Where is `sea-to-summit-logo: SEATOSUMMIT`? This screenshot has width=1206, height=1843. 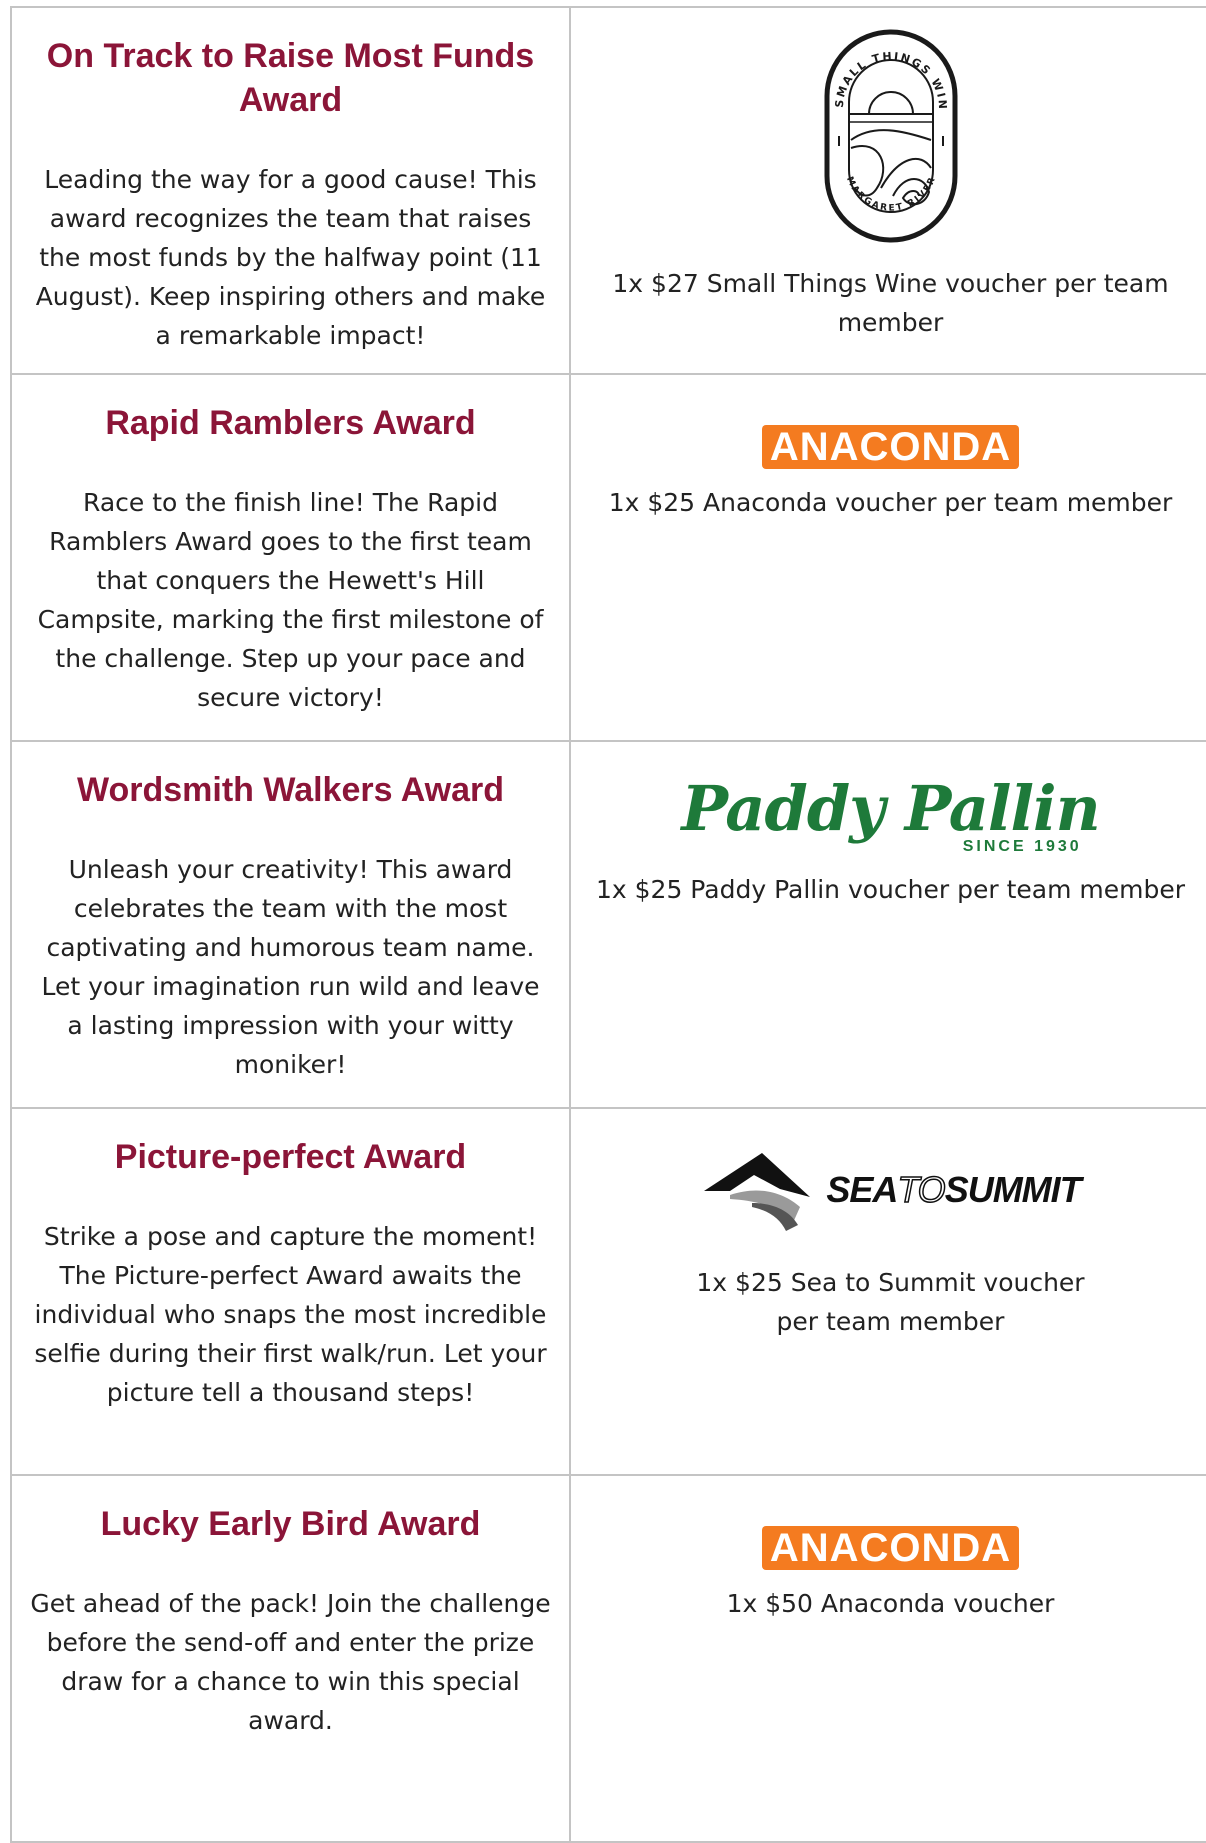 sea-to-summit-logo: SEATOSUMMIT is located at coordinates (890, 1190).